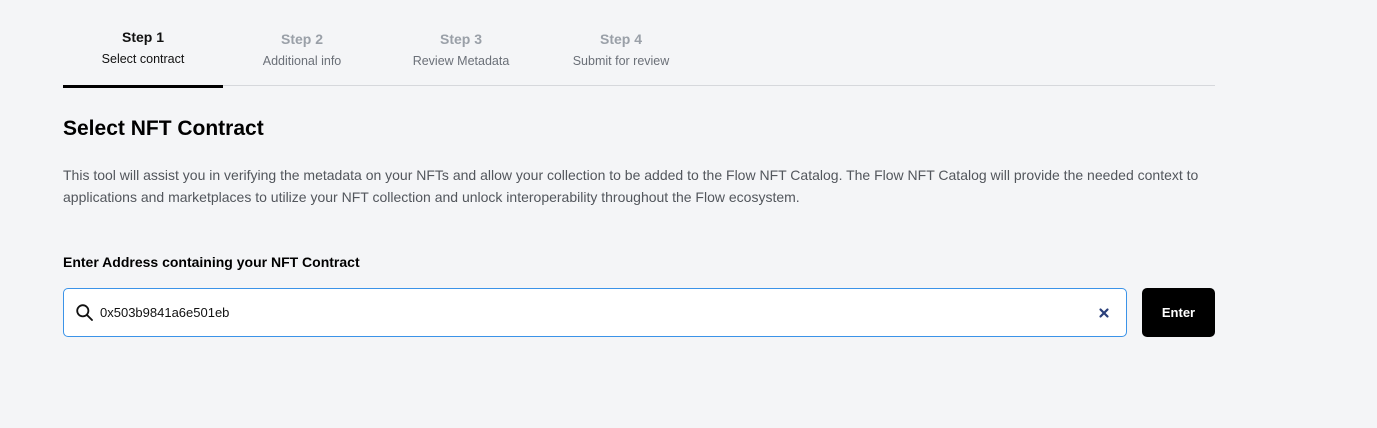 The image size is (1377, 428). What do you see at coordinates (590, 312) in the screenshot?
I see `address-input` at bounding box center [590, 312].